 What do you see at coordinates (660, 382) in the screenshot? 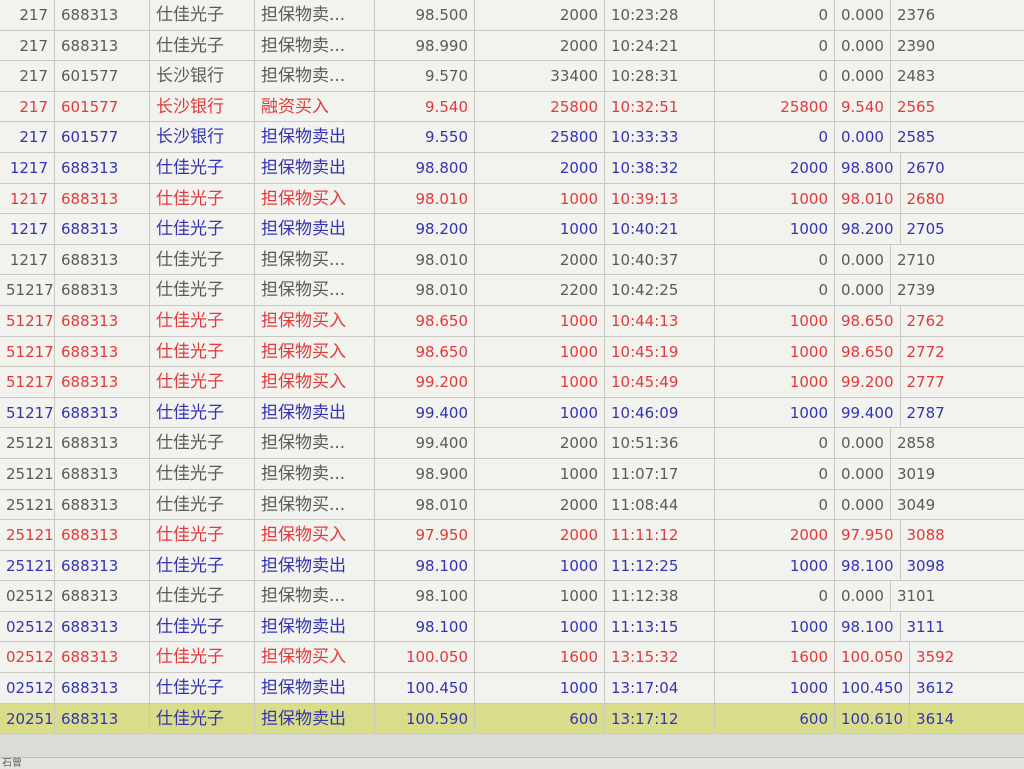
I see `cell-order-time: 10:45:49` at bounding box center [660, 382].